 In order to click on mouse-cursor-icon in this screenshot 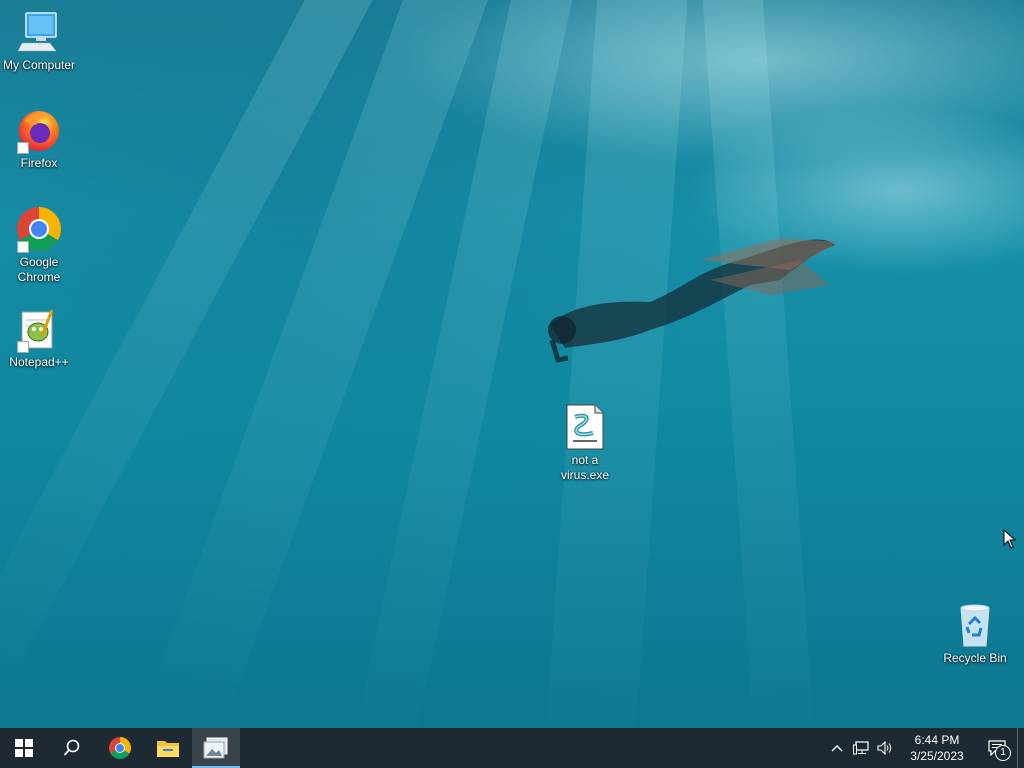, I will do `click(1010, 539)`.